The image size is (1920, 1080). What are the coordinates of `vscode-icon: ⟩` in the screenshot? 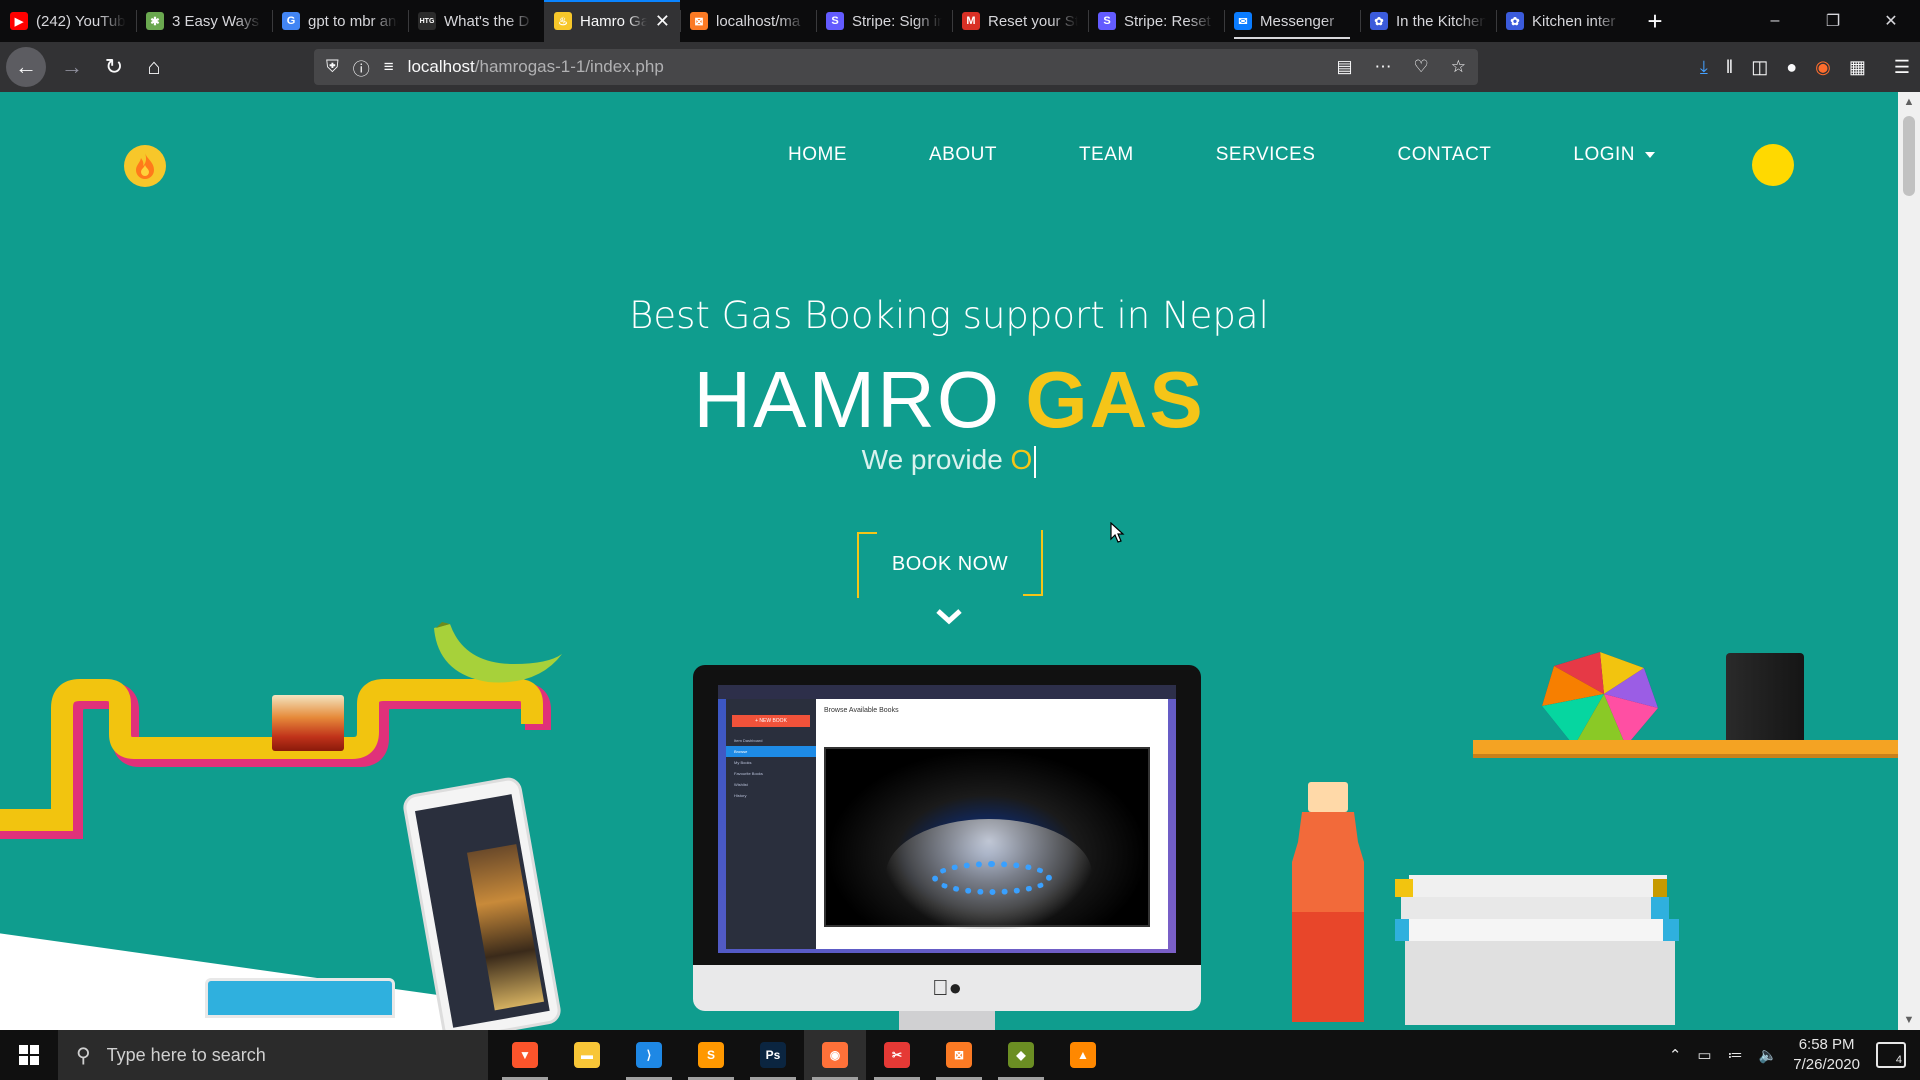 It's located at (649, 1055).